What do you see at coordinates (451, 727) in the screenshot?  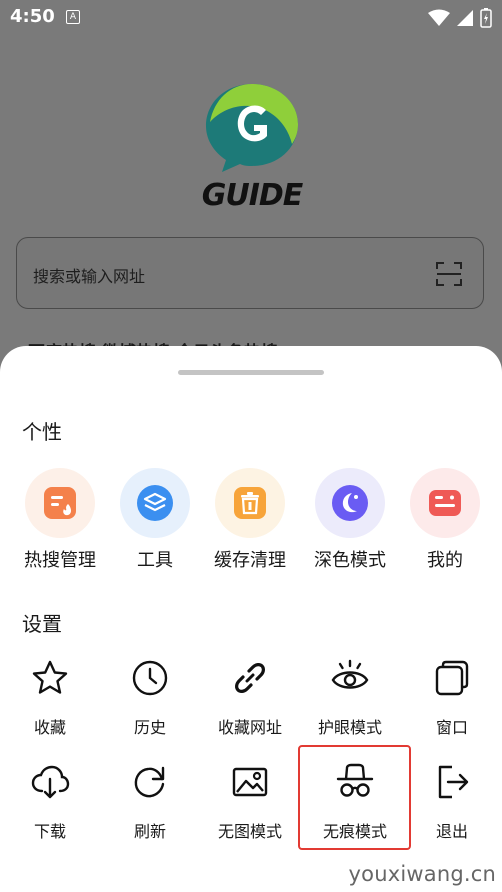 I see `menu-window-label: 窗口` at bounding box center [451, 727].